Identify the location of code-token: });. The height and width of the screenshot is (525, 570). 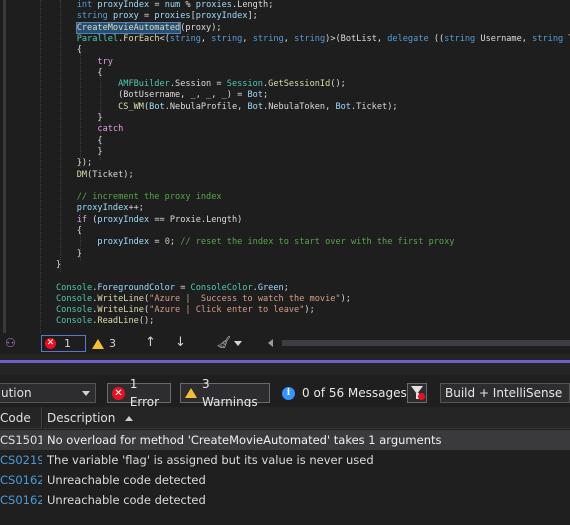
(74, 163).